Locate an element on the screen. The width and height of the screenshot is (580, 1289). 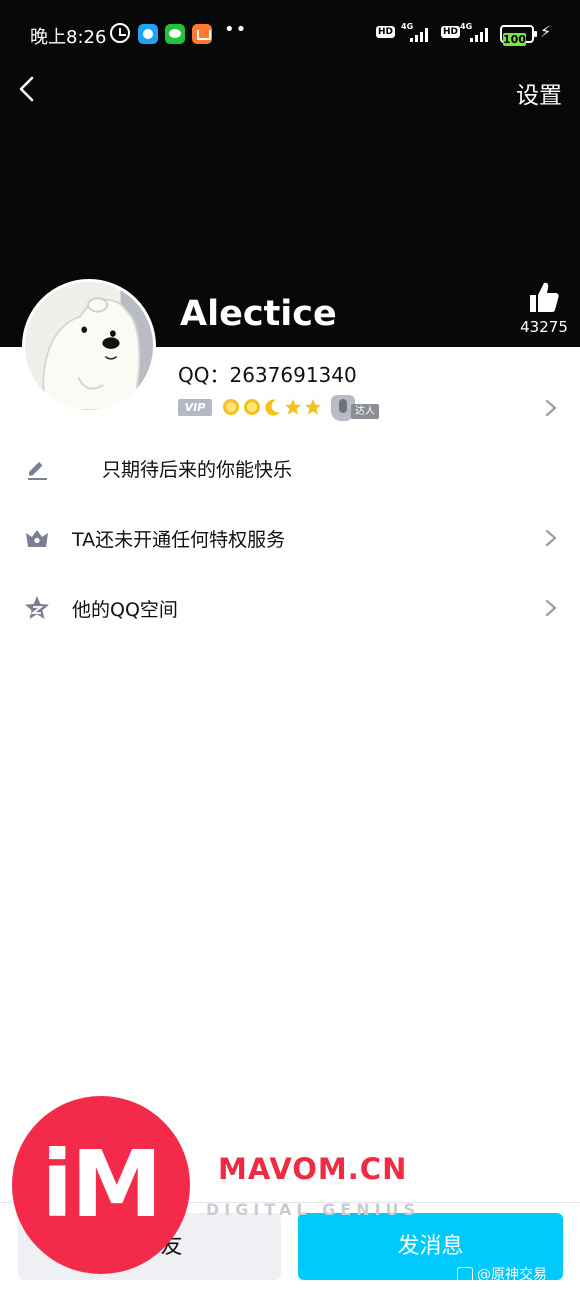
expert-label: 达人 is located at coordinates (365, 411).